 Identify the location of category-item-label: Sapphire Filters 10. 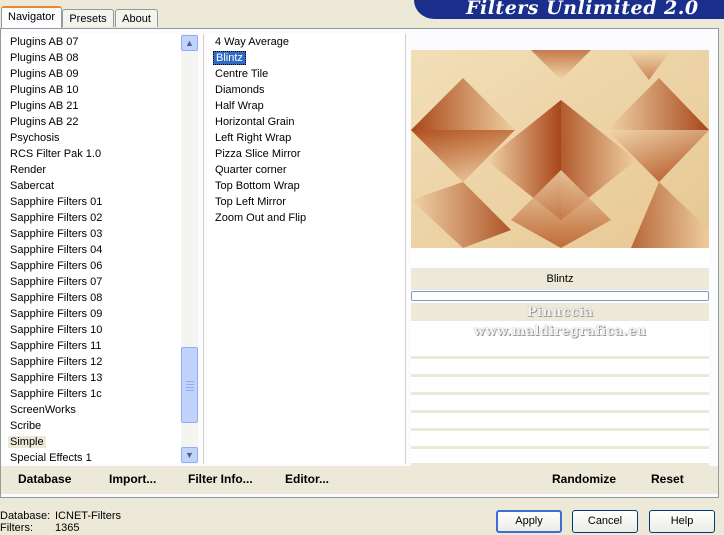
(56, 330).